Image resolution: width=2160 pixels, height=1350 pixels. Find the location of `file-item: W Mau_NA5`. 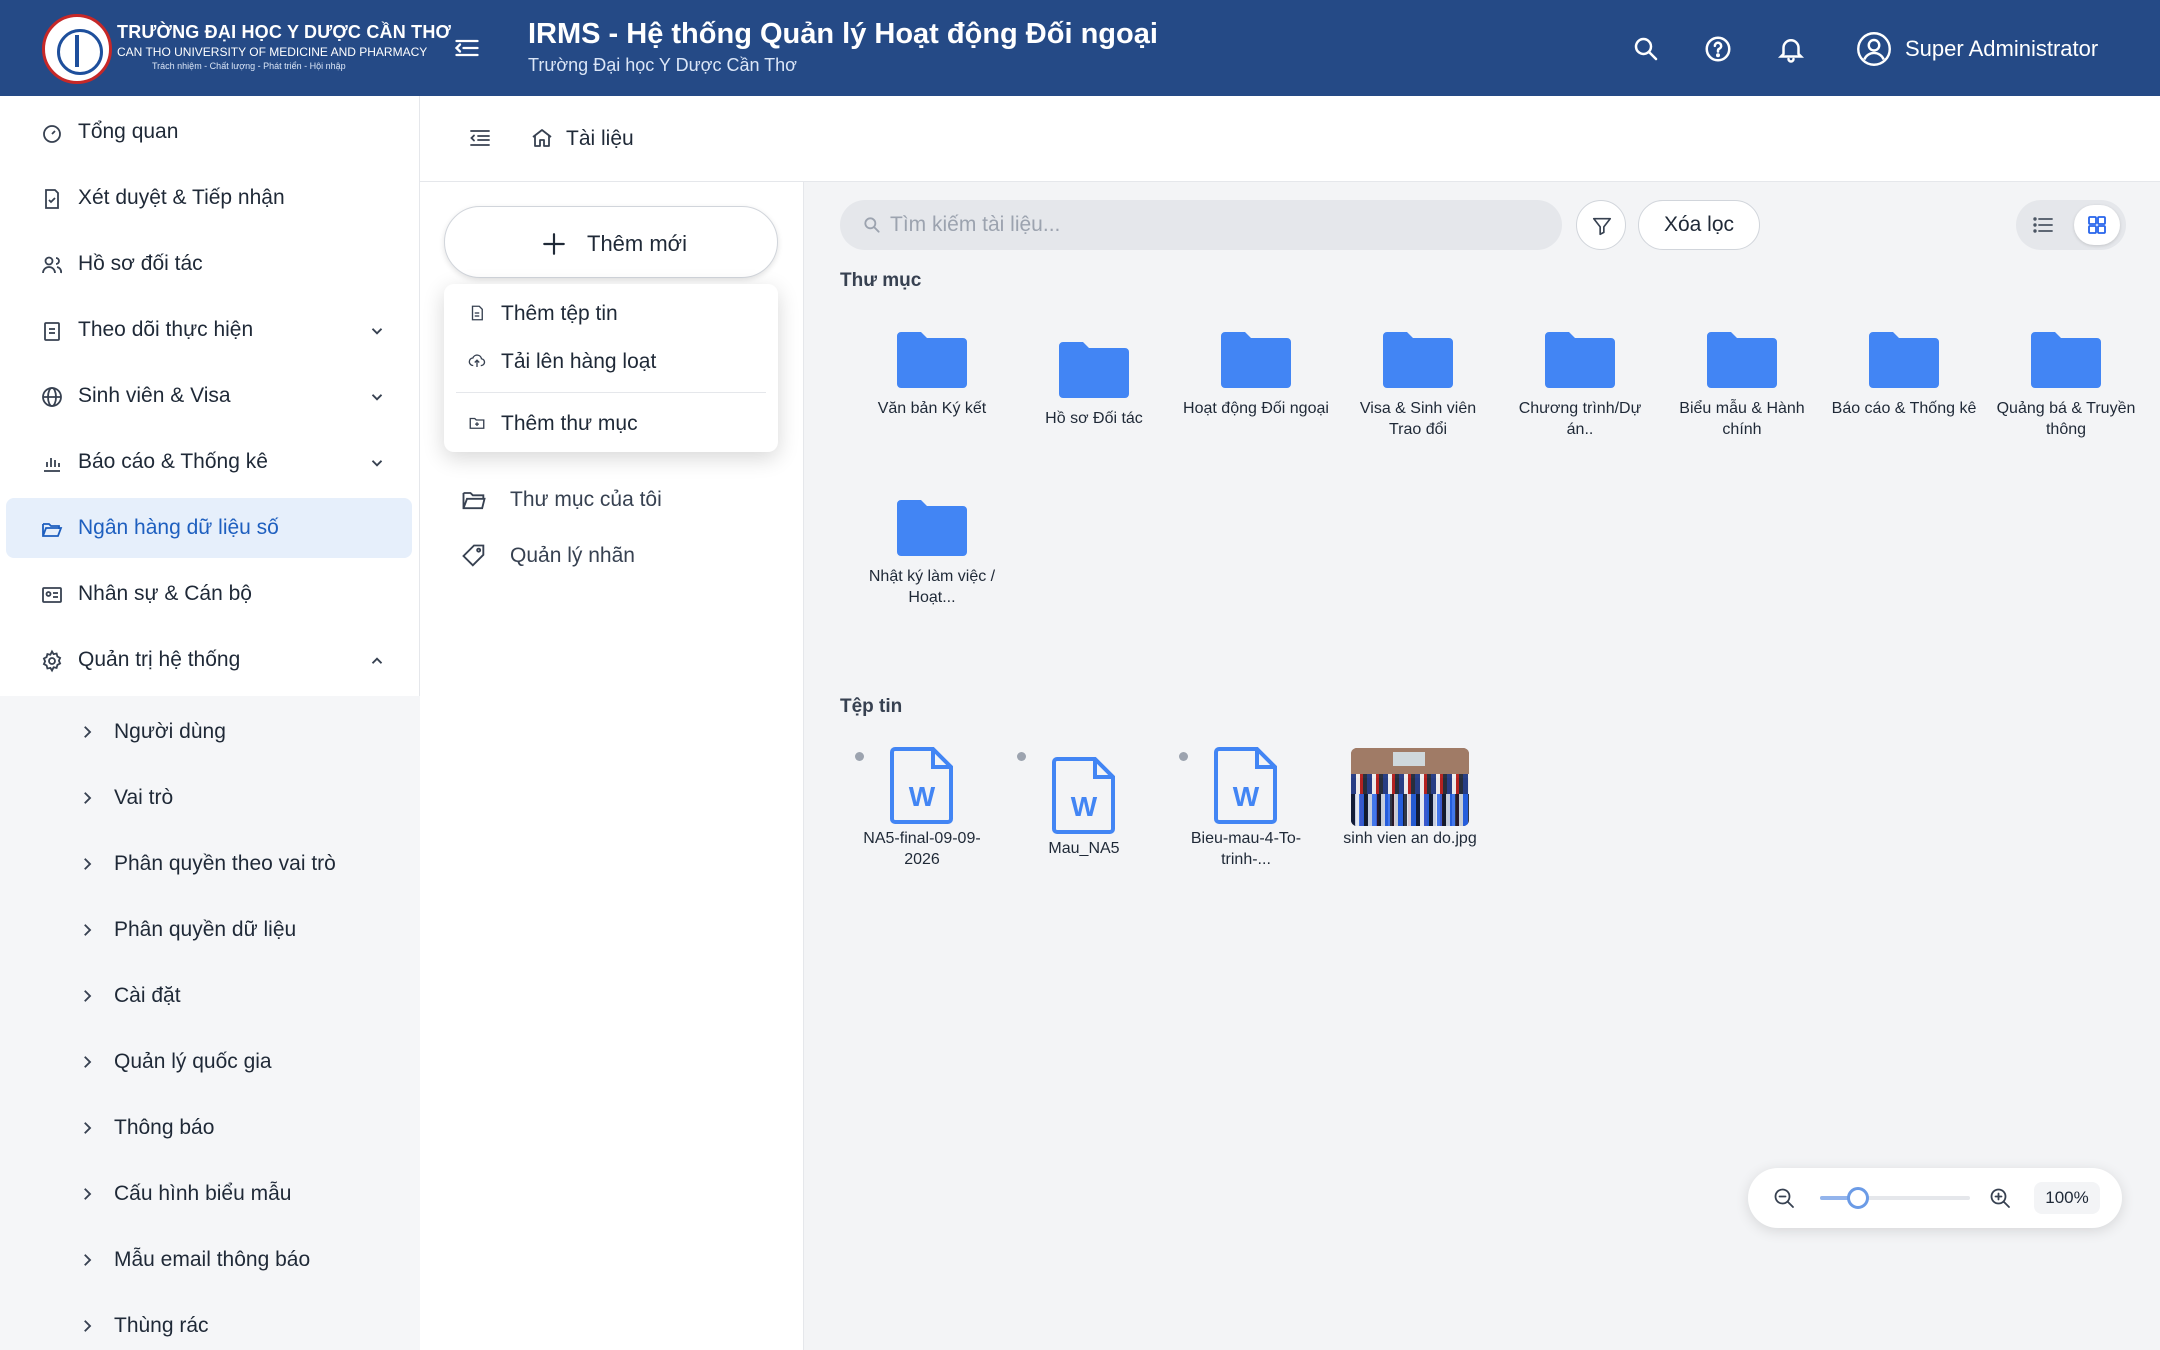

file-item: W Mau_NA5 is located at coordinates (1084, 819).